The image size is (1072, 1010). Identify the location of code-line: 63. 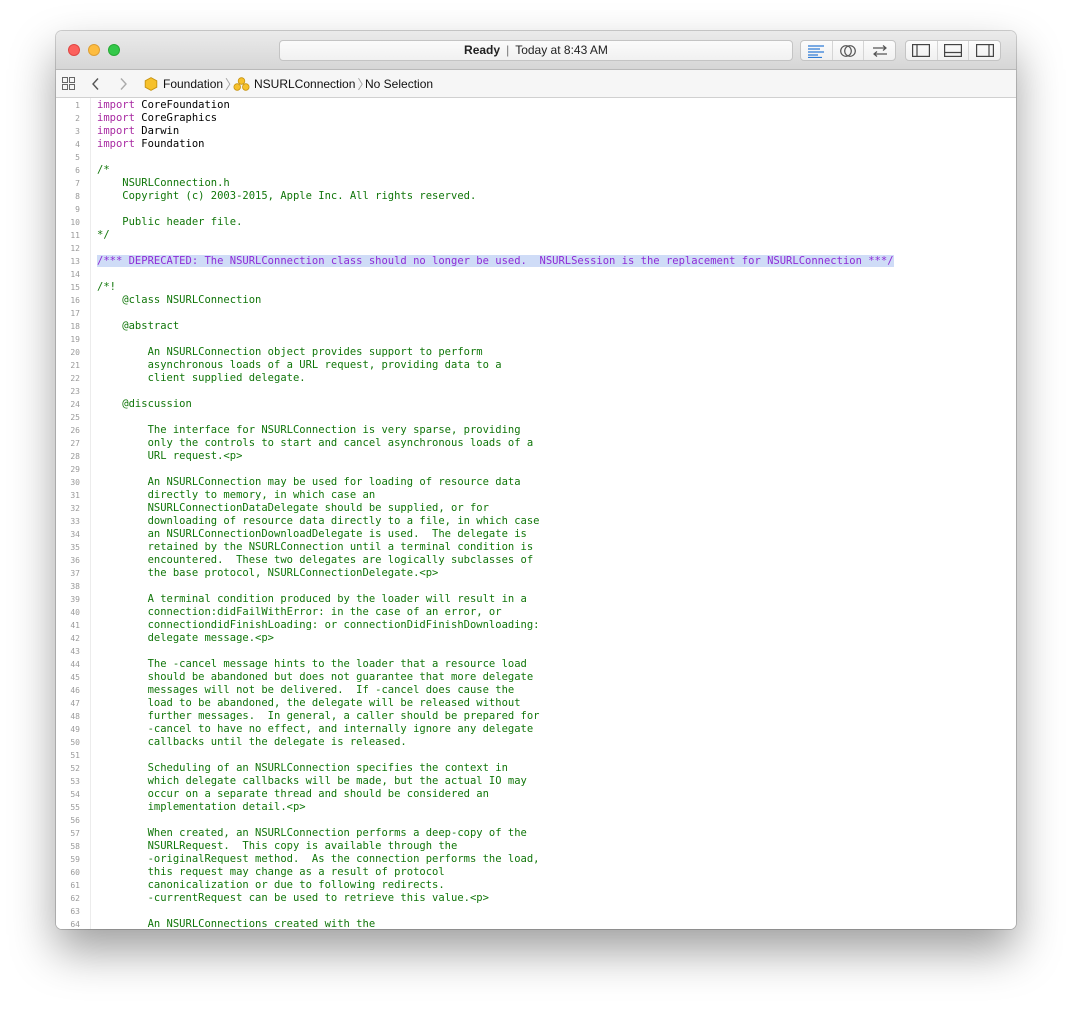
(536, 911).